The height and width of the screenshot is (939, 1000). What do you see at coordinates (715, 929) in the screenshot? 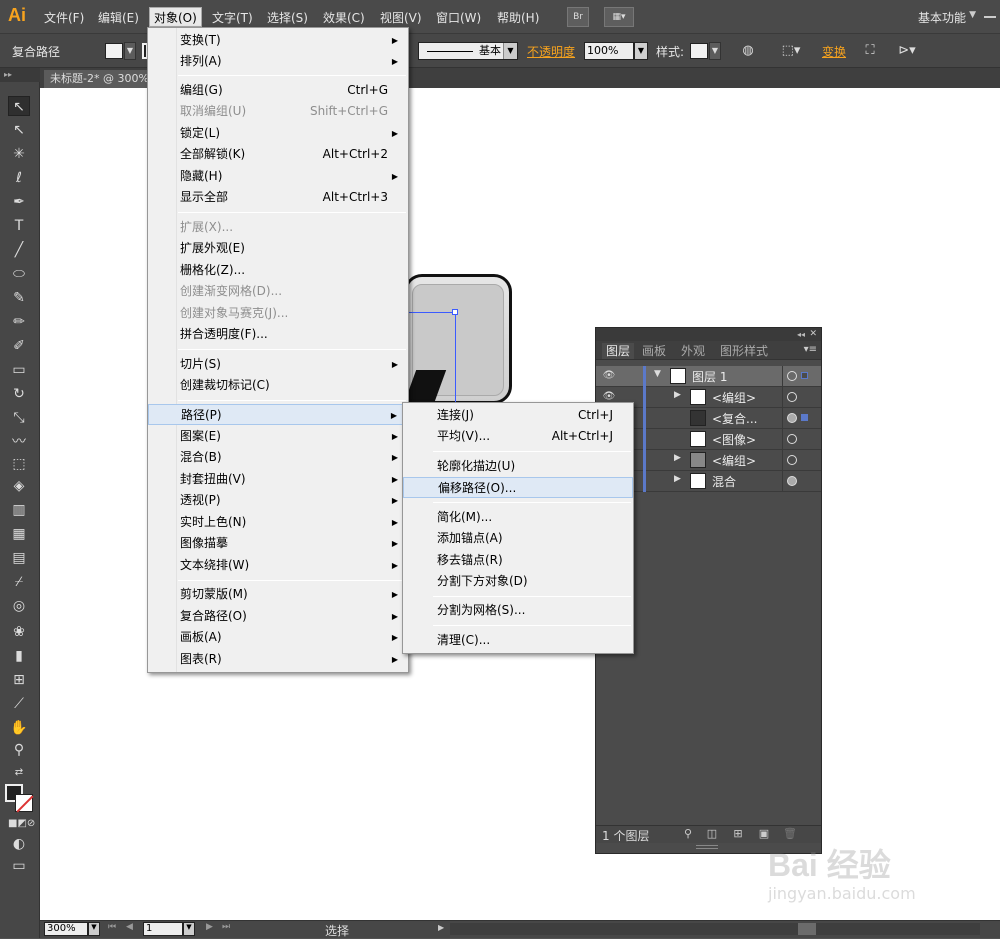
I see `horizontal-scrollbar` at bounding box center [715, 929].